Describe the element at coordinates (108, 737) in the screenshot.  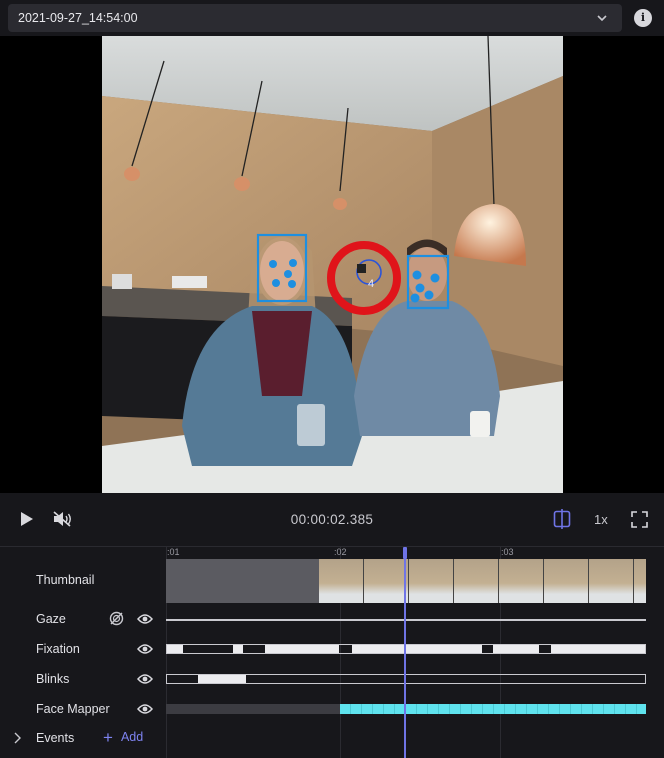
I see `plus-icon: +` at that location.